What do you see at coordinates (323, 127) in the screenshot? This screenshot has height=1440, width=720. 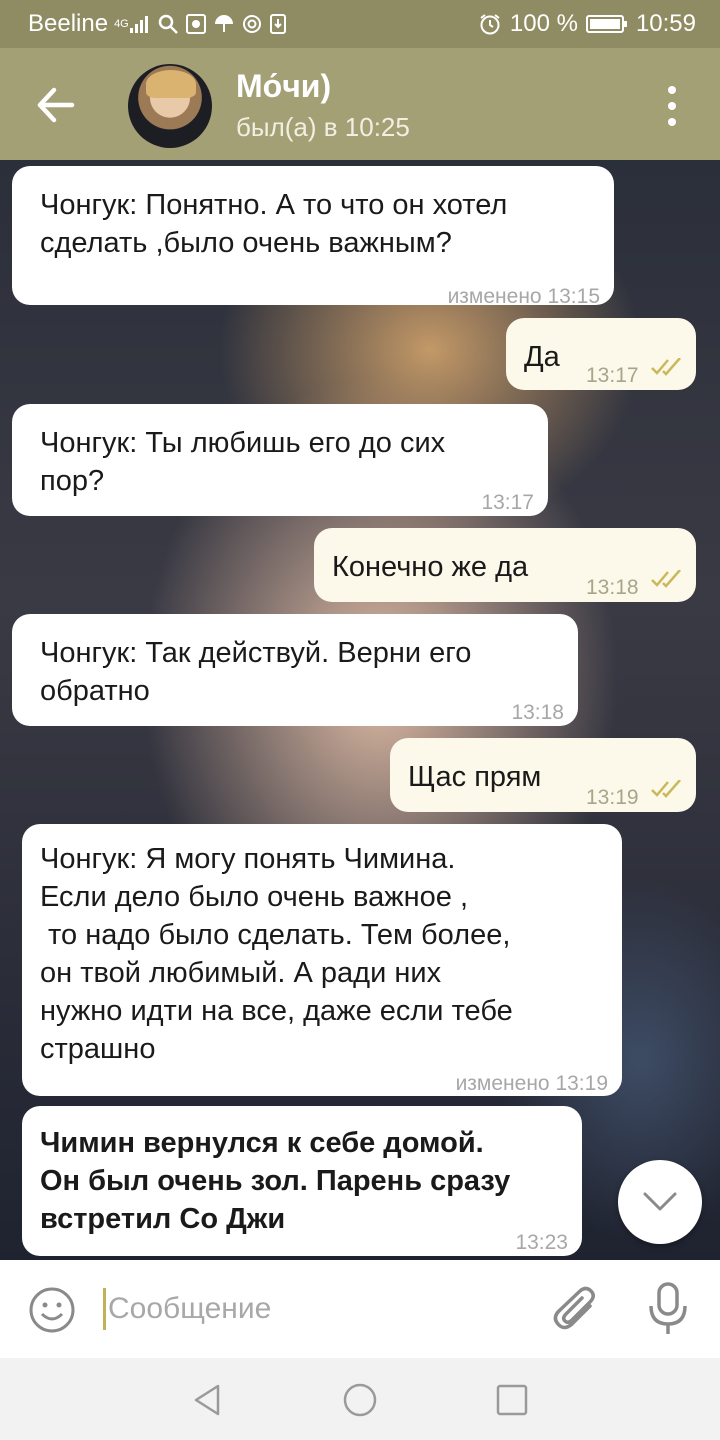 I see `last-seen: был(а) в 10:25` at bounding box center [323, 127].